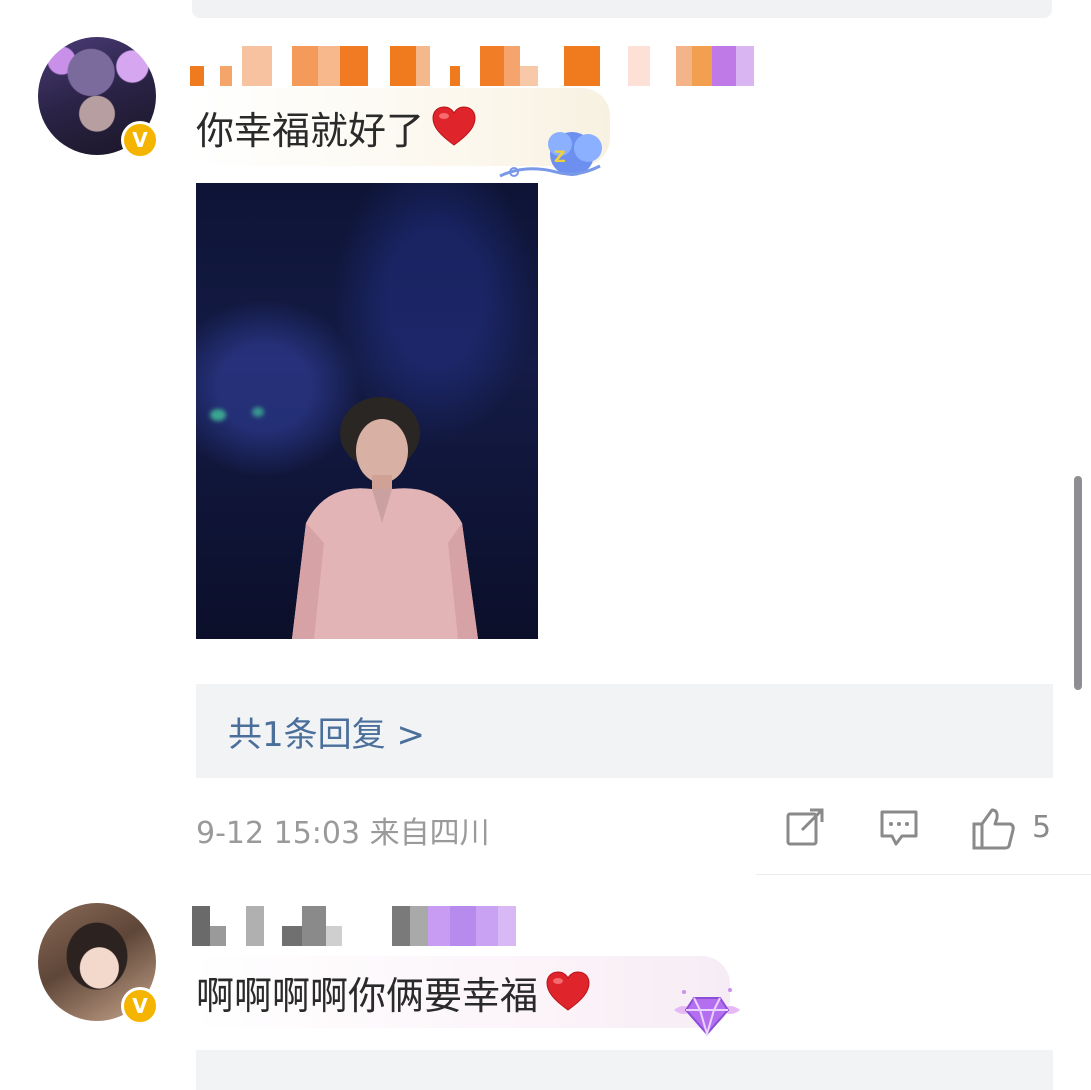  Describe the element at coordinates (326, 731) in the screenshot. I see `reply-count-link: 共1条回复 >` at that location.